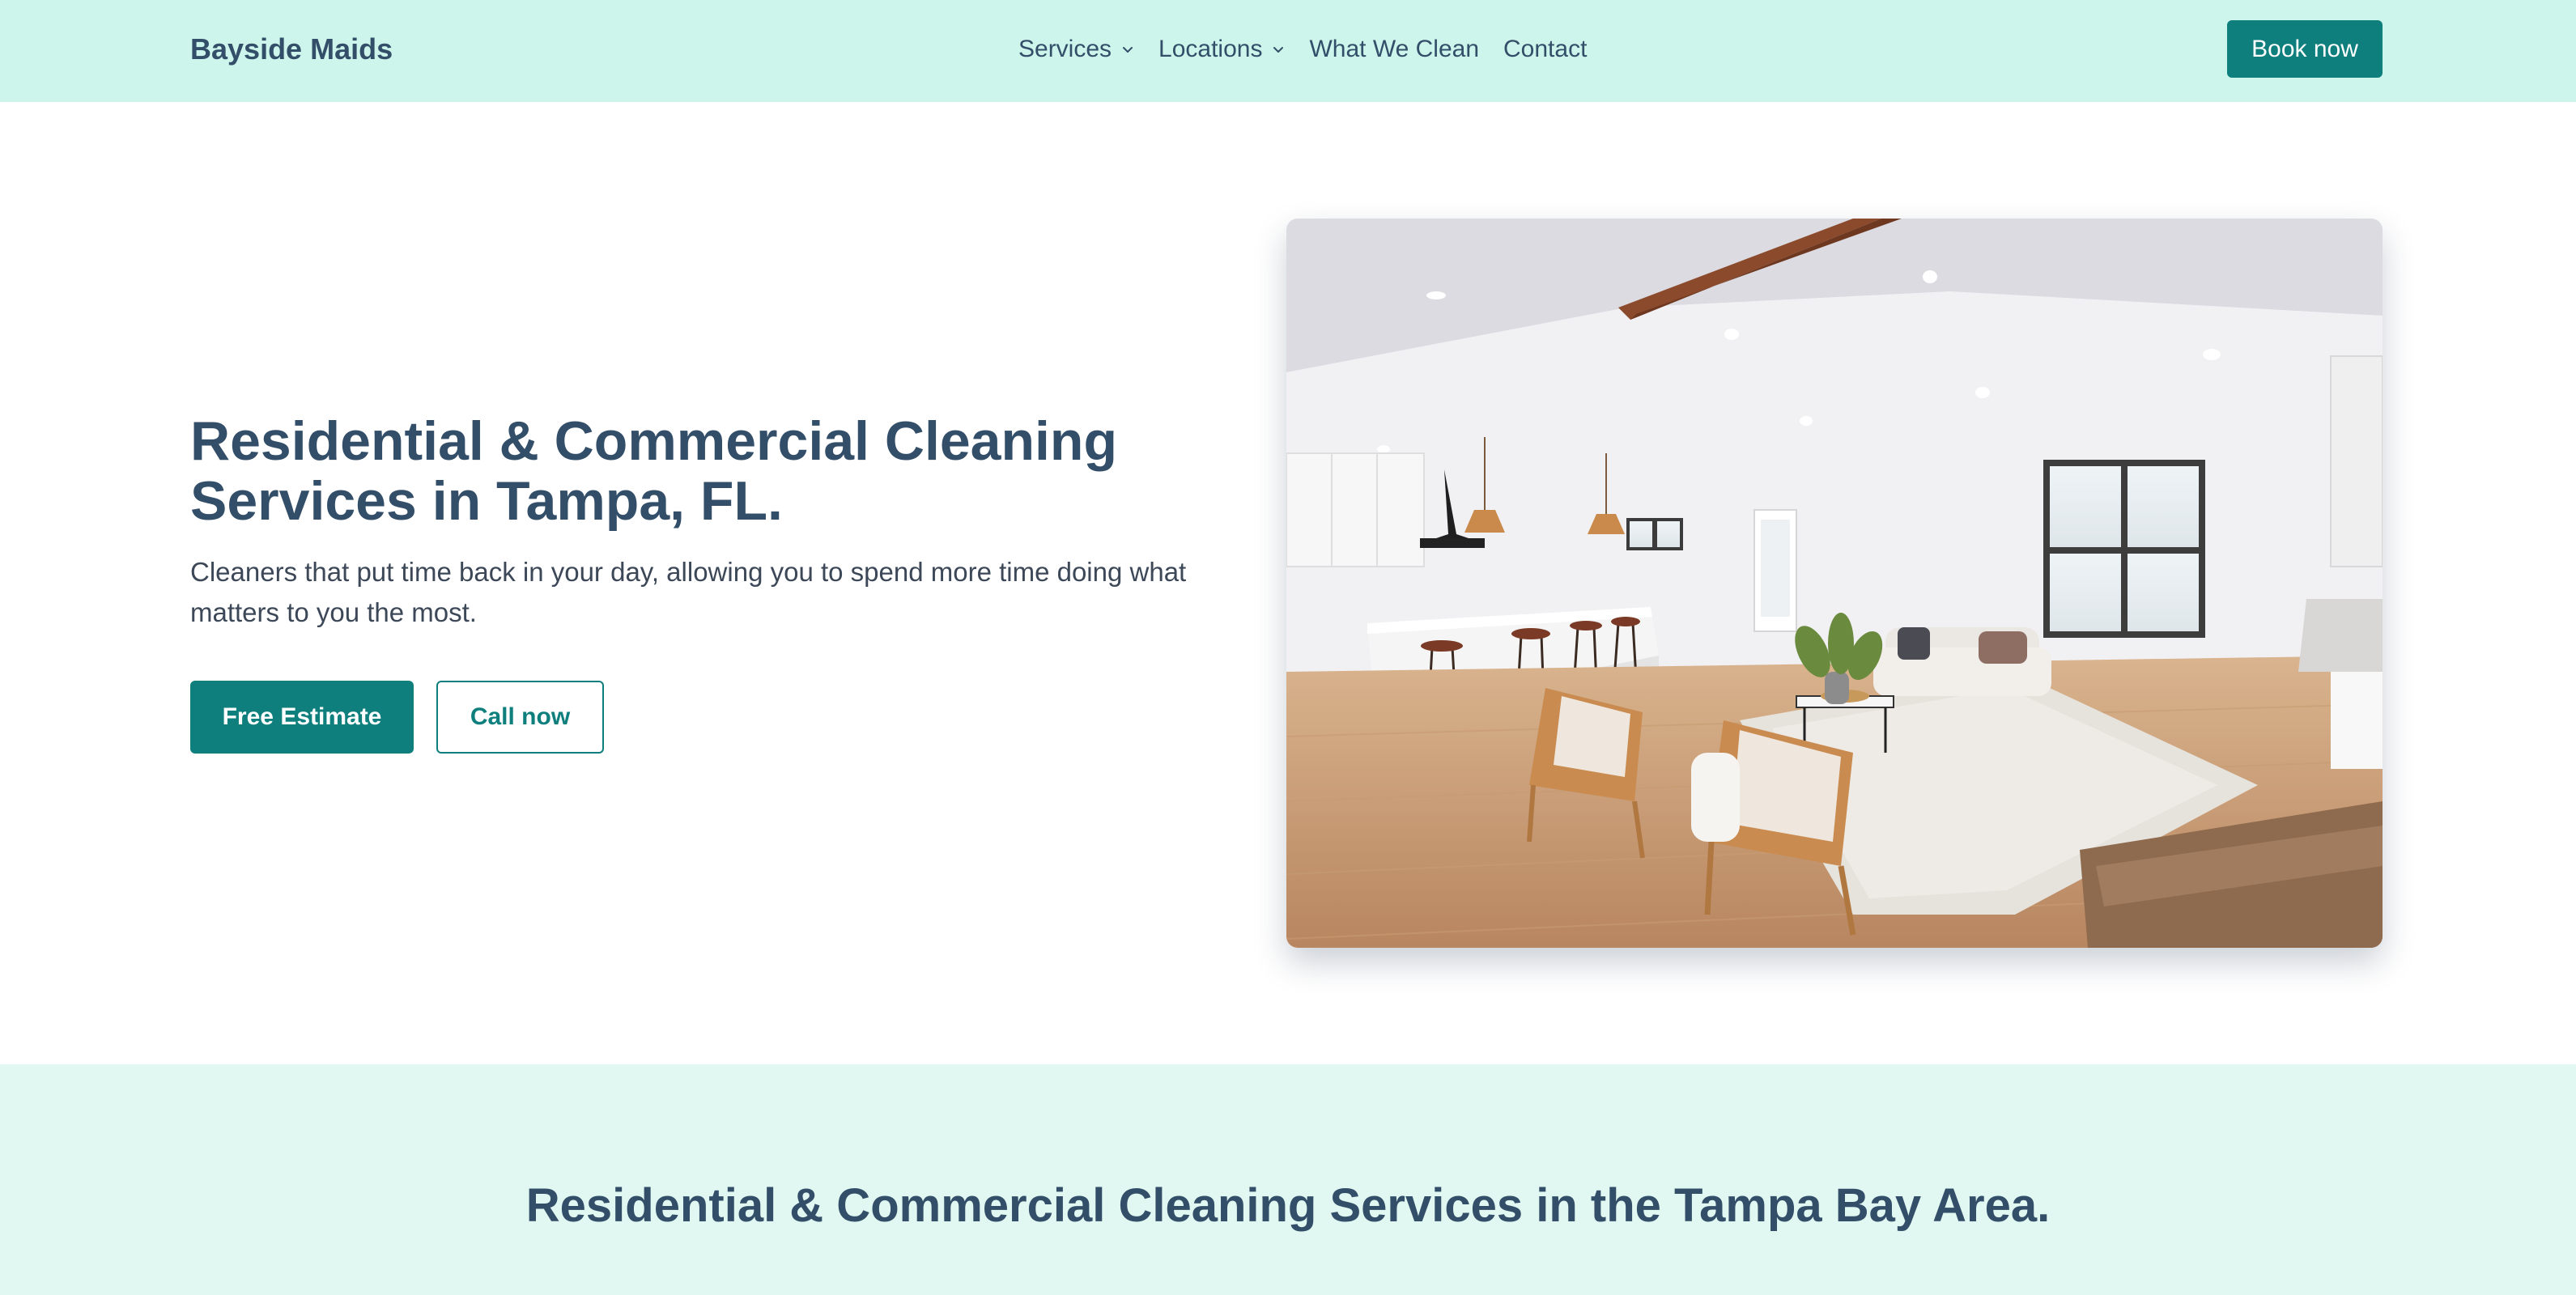  Describe the element at coordinates (292, 49) in the screenshot. I see `brand-logo: Bayside Maids` at that location.